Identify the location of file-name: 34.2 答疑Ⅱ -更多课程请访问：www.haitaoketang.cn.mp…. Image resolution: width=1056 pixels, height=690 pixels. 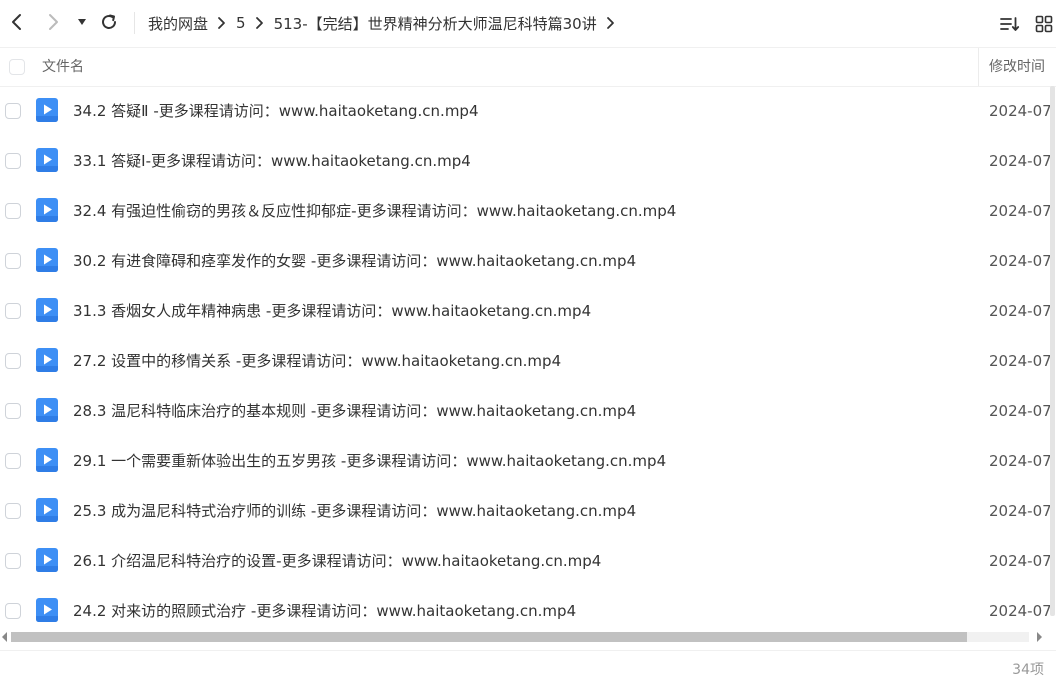
(276, 111).